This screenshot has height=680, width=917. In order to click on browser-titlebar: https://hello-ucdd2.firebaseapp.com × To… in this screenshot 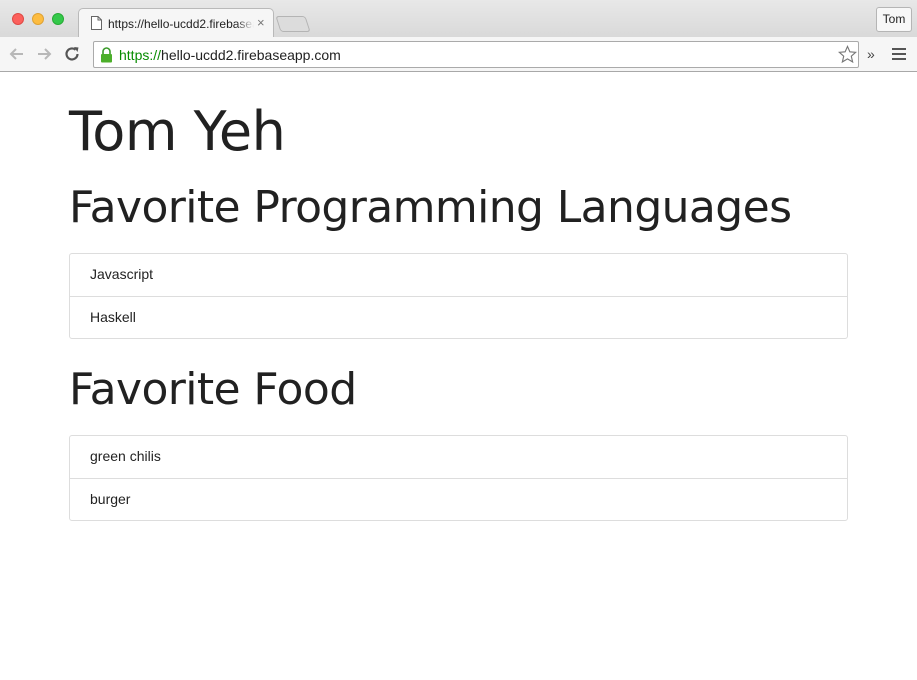, I will do `click(458, 18)`.